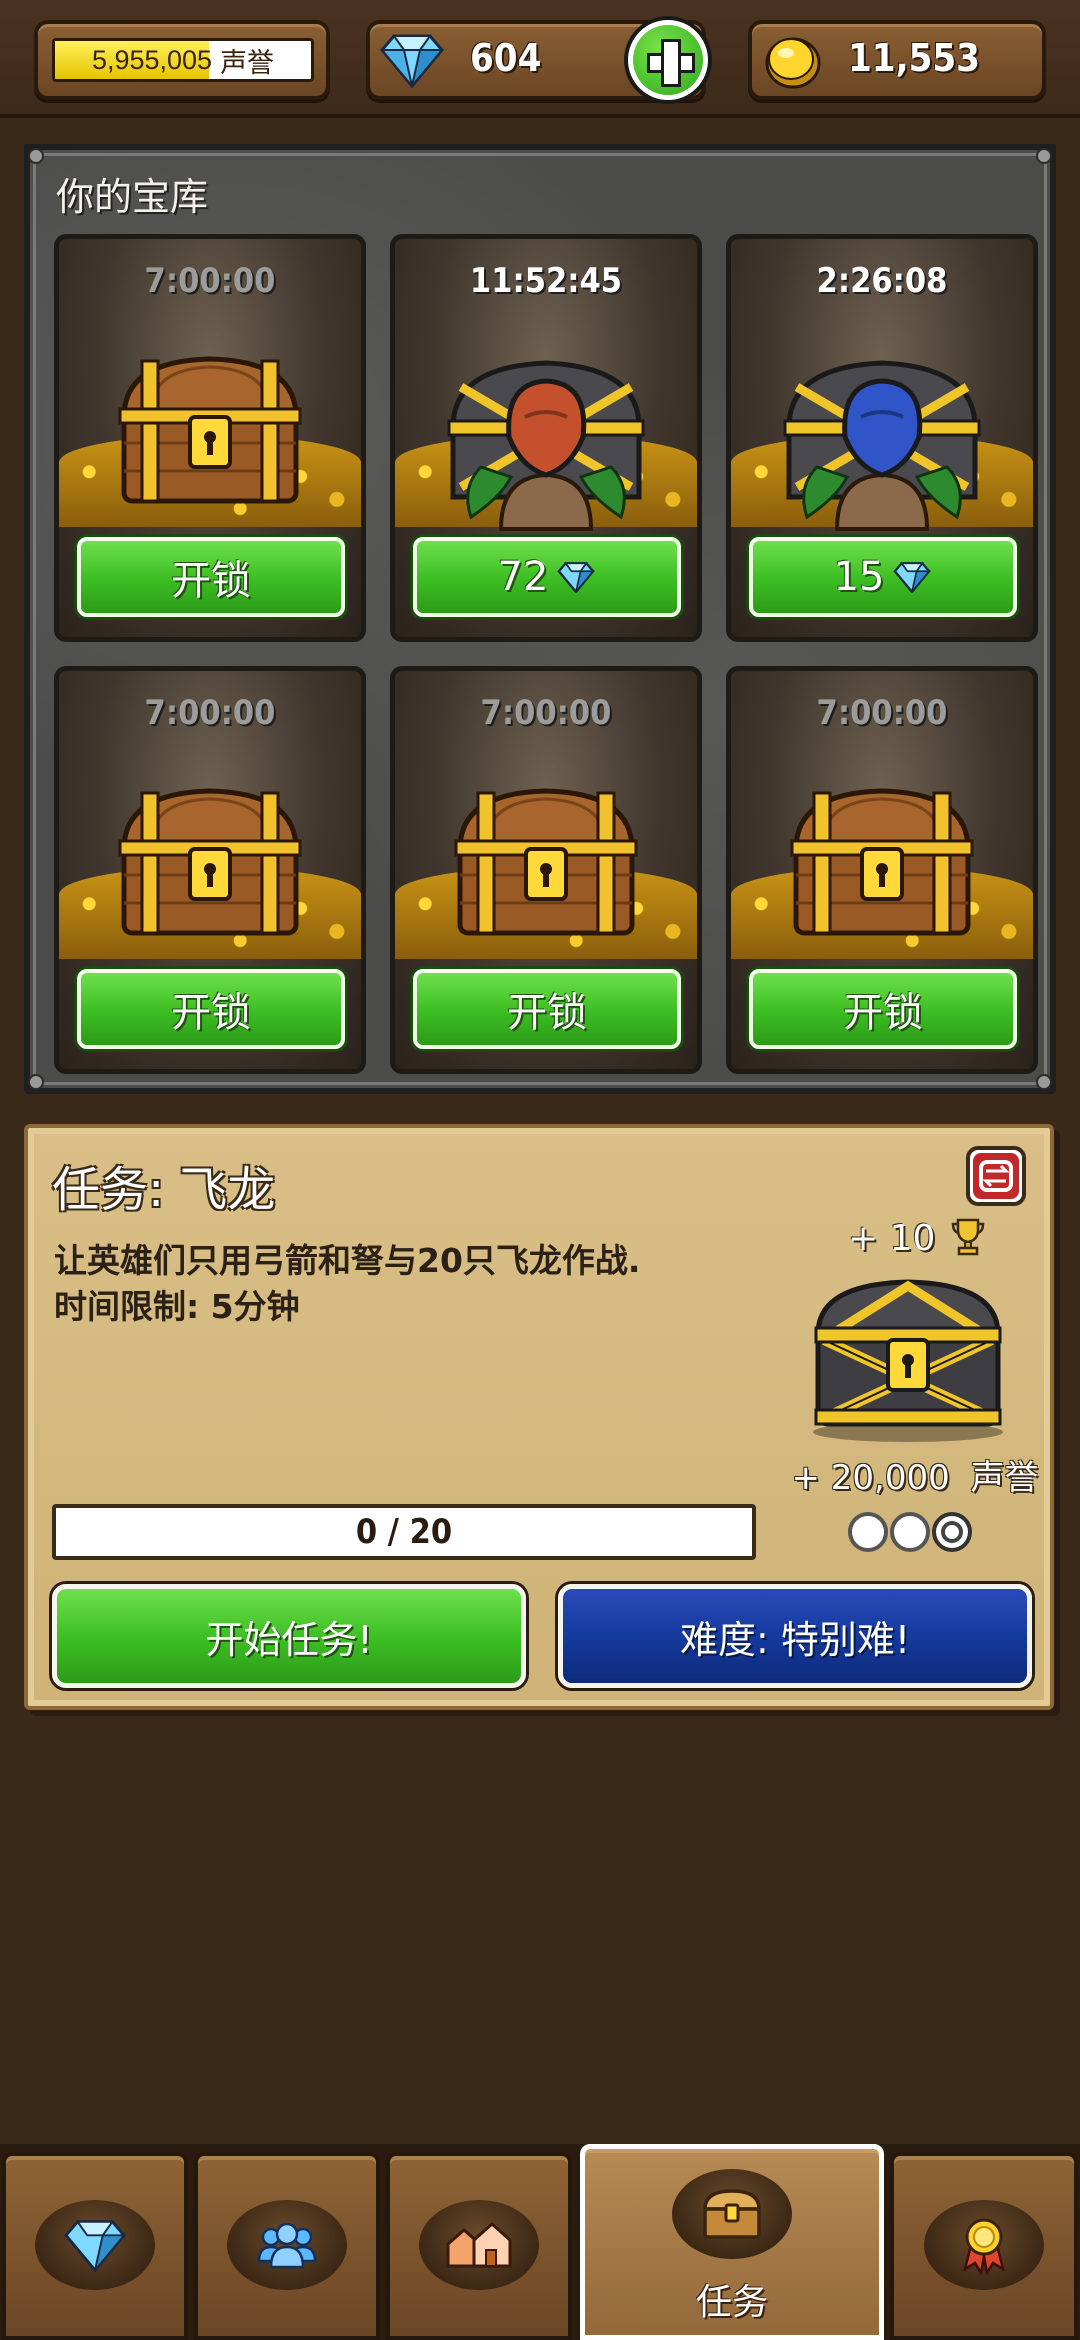 This screenshot has width=1080, height=2340. I want to click on swap-icon, so click(996, 1176).